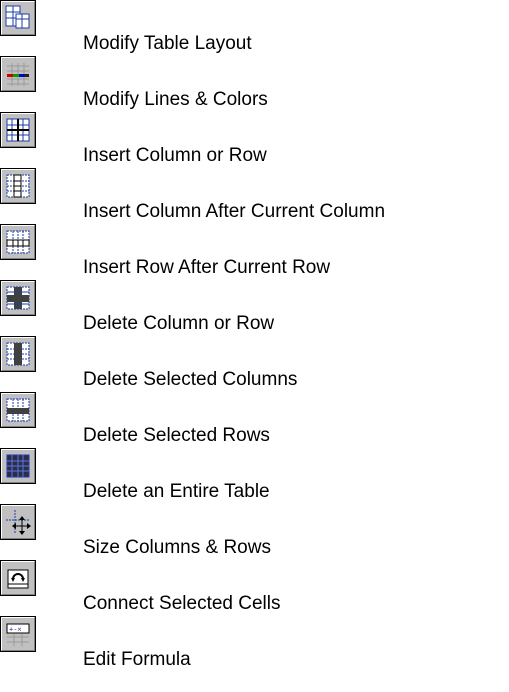 This screenshot has width=509, height=692. Describe the element at coordinates (18, 522) in the screenshot. I see `size-columns-rows-button` at that location.